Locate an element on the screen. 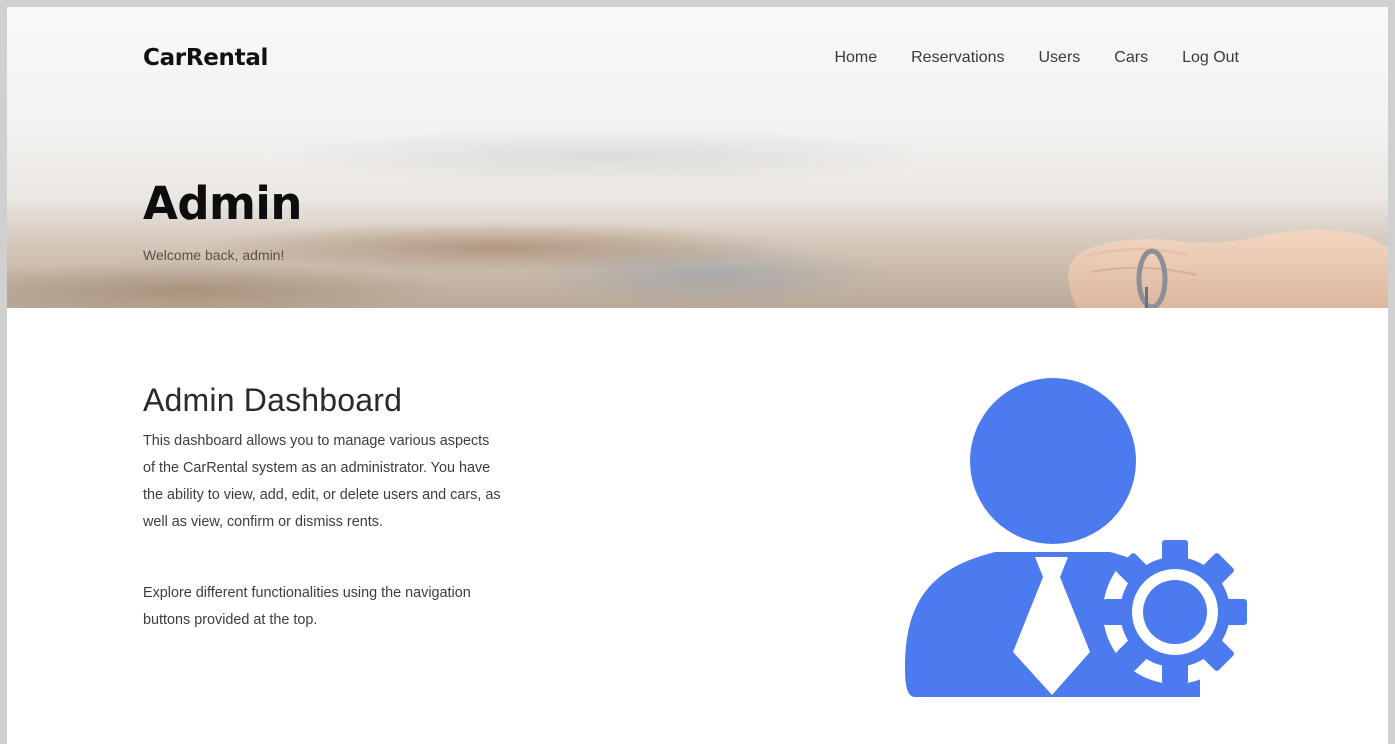 The width and height of the screenshot is (1395, 744). dashboard-heading: Admin Dashboard is located at coordinates (273, 400).